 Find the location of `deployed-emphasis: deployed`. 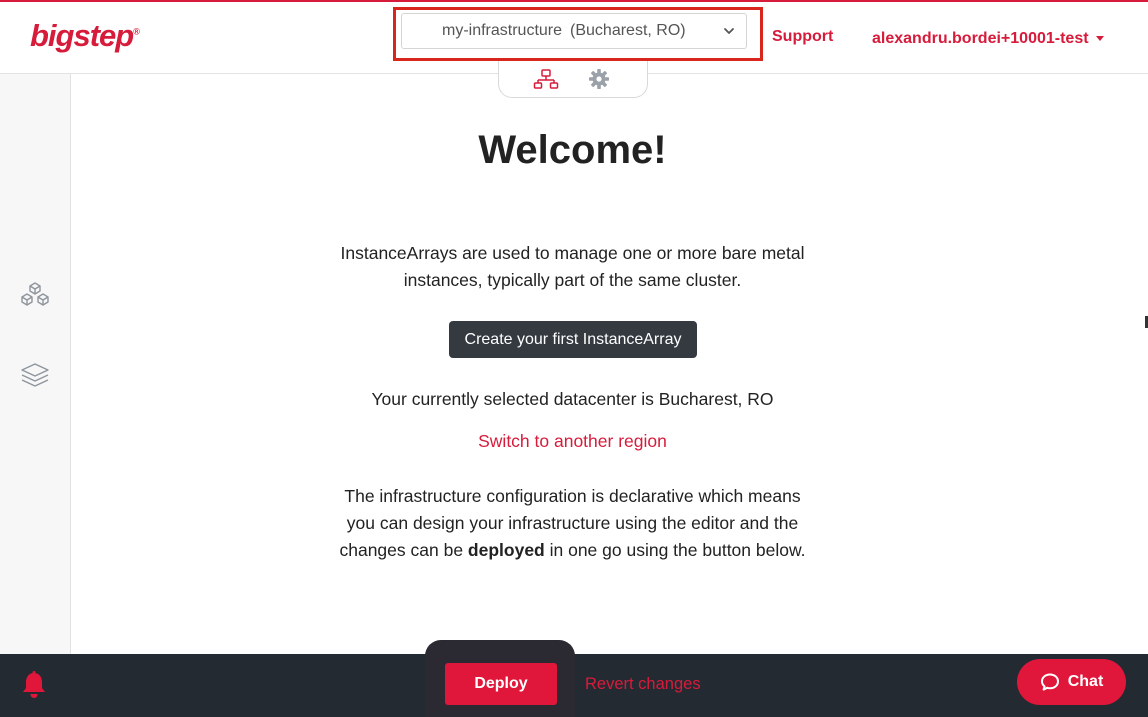

deployed-emphasis: deployed is located at coordinates (506, 550).